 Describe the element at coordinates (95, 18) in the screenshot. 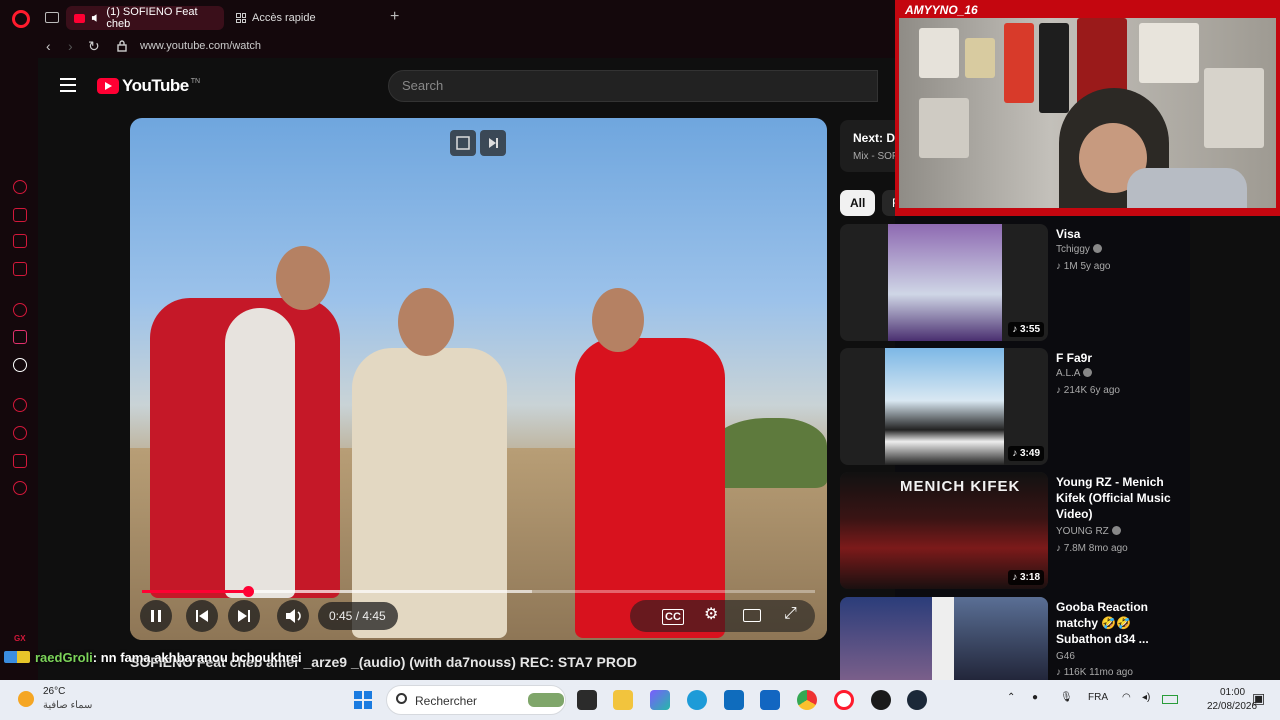

I see `speaker-icon` at that location.